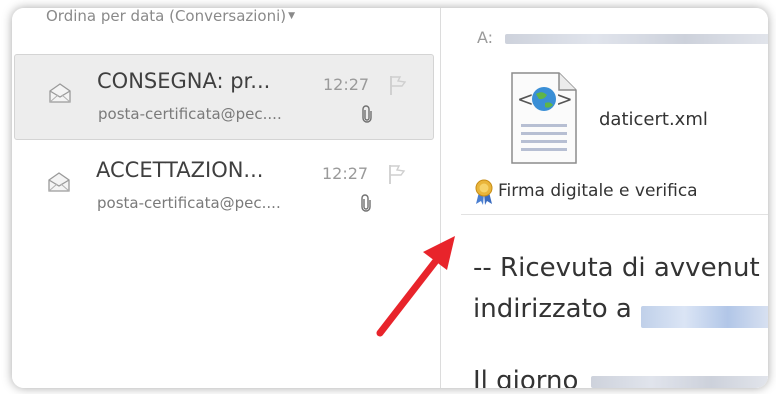  What do you see at coordinates (636, 39) in the screenshot?
I see `redacted-recipient` at bounding box center [636, 39].